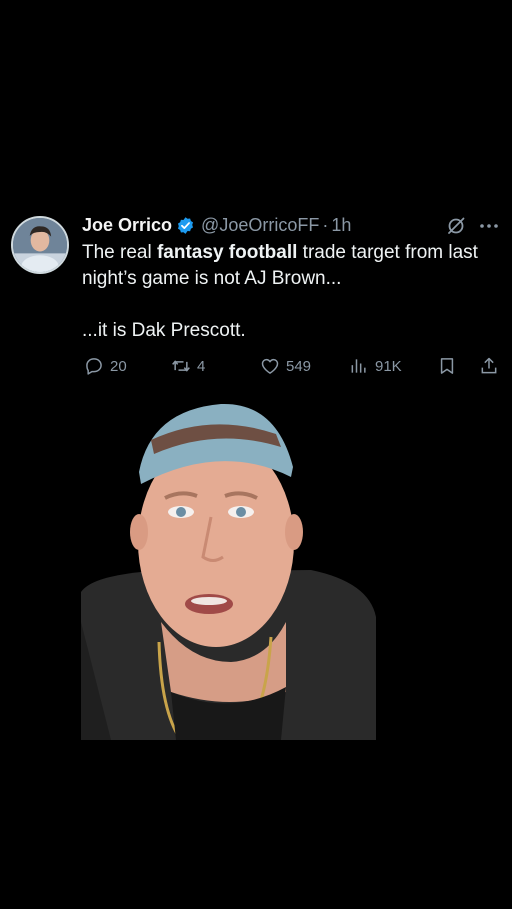 This screenshot has width=512, height=909. I want to click on avatar, so click(40, 245).